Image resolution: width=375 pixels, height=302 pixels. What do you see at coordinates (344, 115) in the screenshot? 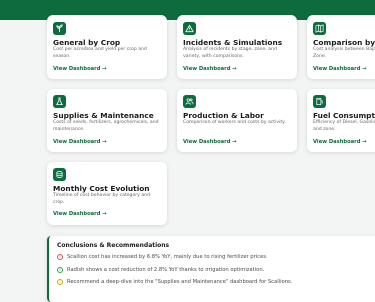
I see `card-title: Fuel Consumptic` at bounding box center [344, 115].